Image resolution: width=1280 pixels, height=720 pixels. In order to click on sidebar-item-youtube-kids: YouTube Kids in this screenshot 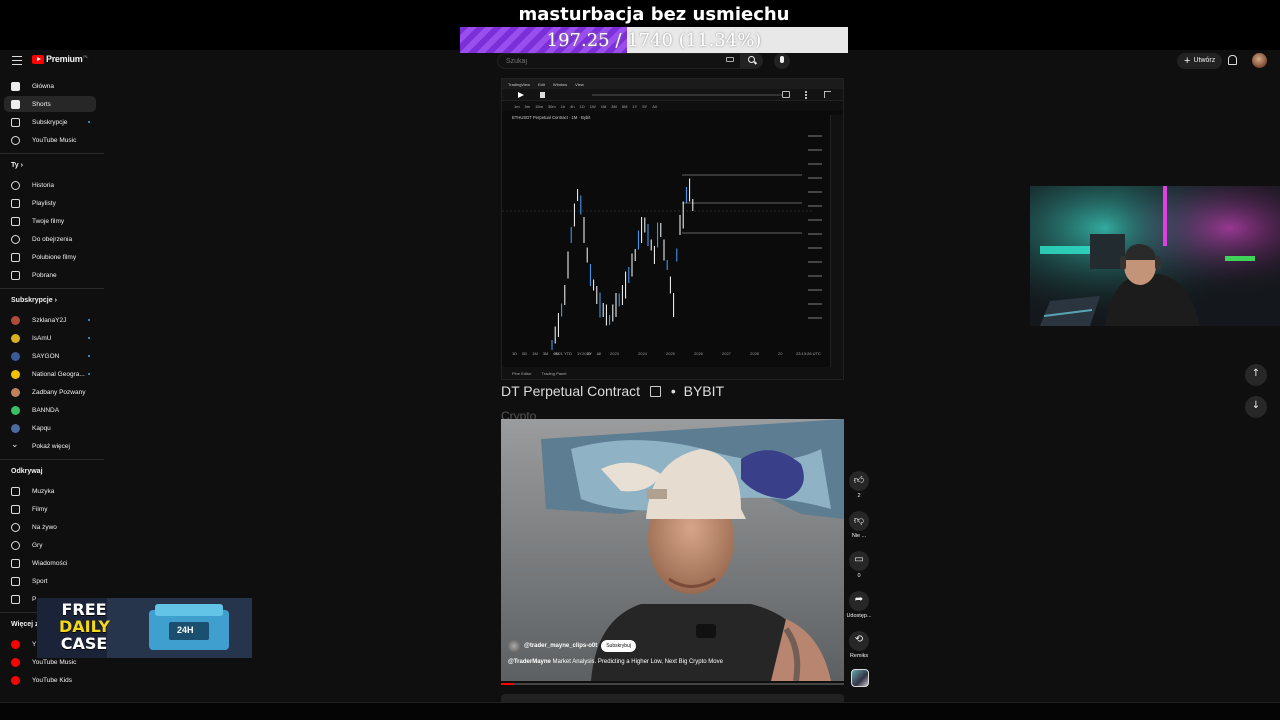, I will do `click(50, 680)`.